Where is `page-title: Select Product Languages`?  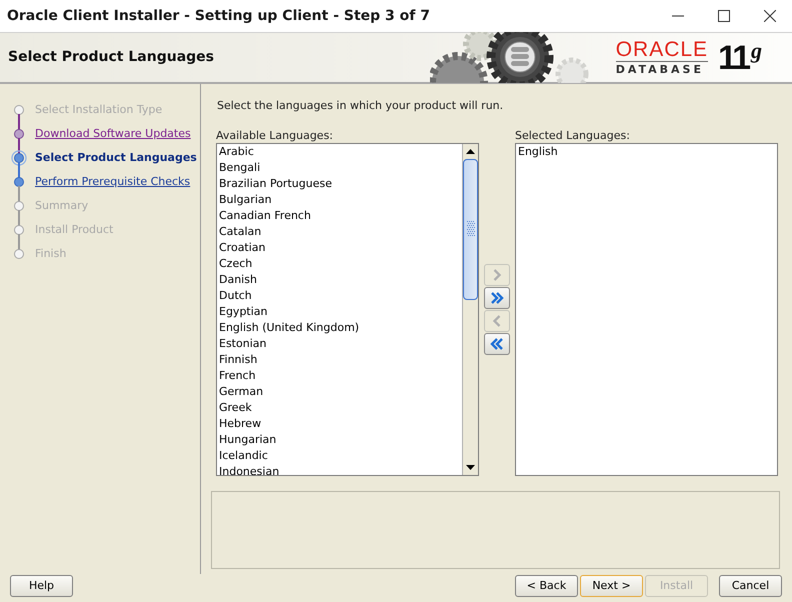 page-title: Select Product Languages is located at coordinates (111, 57).